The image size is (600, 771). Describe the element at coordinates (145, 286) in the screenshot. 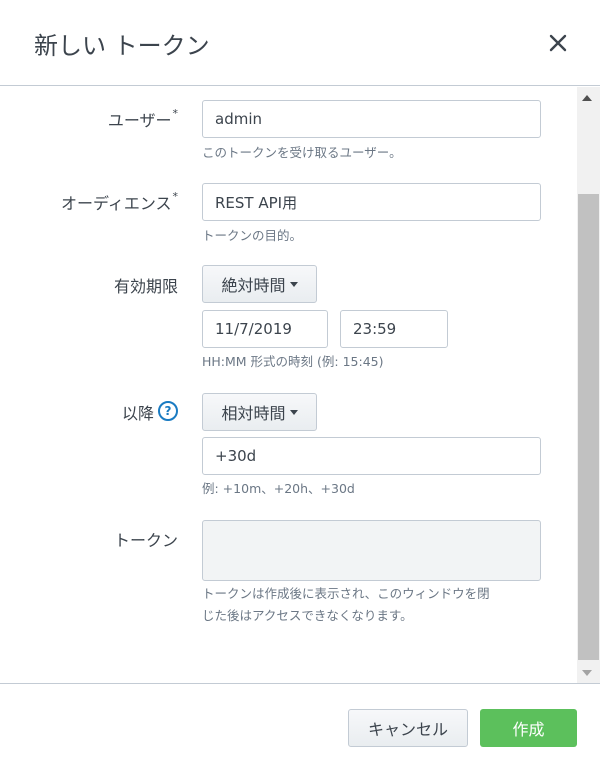

I see `expiration-label: 有効期限` at that location.